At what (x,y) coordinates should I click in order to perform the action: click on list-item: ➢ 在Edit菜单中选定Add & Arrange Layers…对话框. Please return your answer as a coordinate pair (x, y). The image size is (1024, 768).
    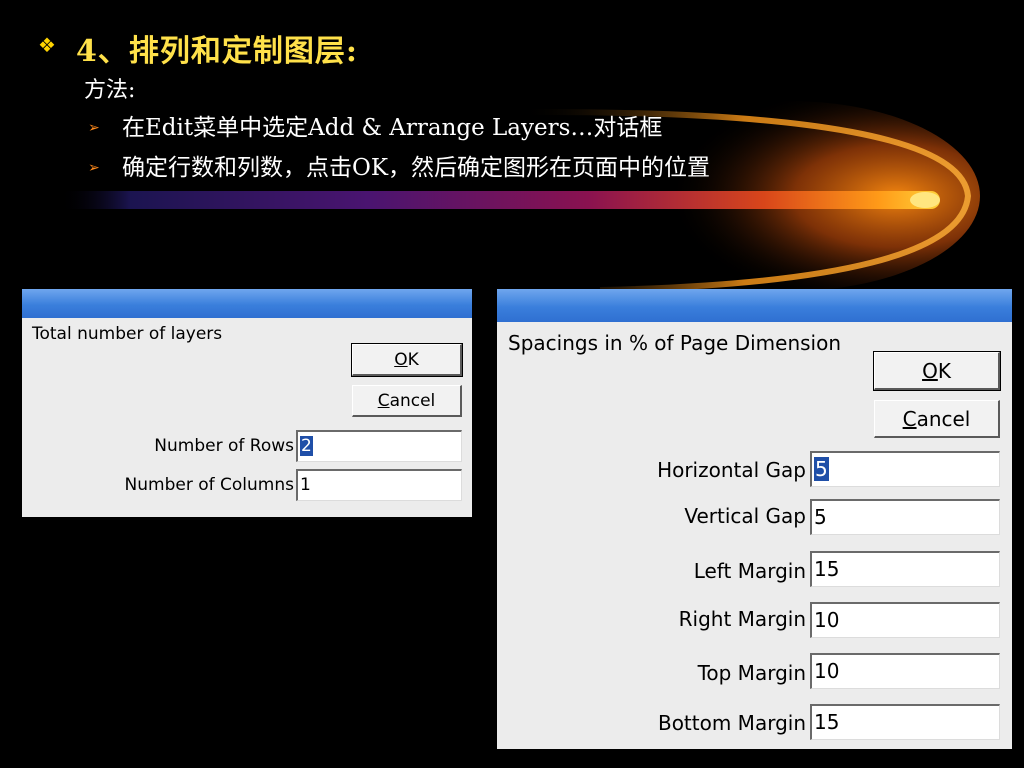
    Looking at the image, I should click on (375, 125).